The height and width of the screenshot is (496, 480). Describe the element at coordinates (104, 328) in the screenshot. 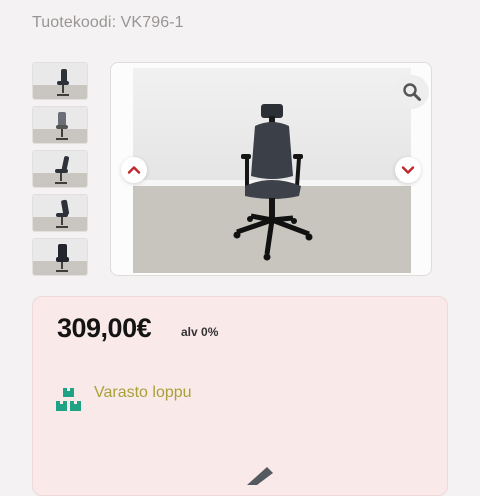

I see `price: 309,00€` at that location.